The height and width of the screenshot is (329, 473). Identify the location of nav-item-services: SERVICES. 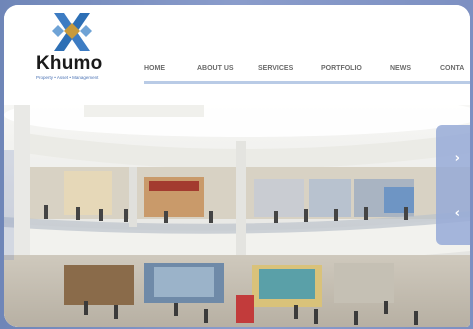
(275, 68).